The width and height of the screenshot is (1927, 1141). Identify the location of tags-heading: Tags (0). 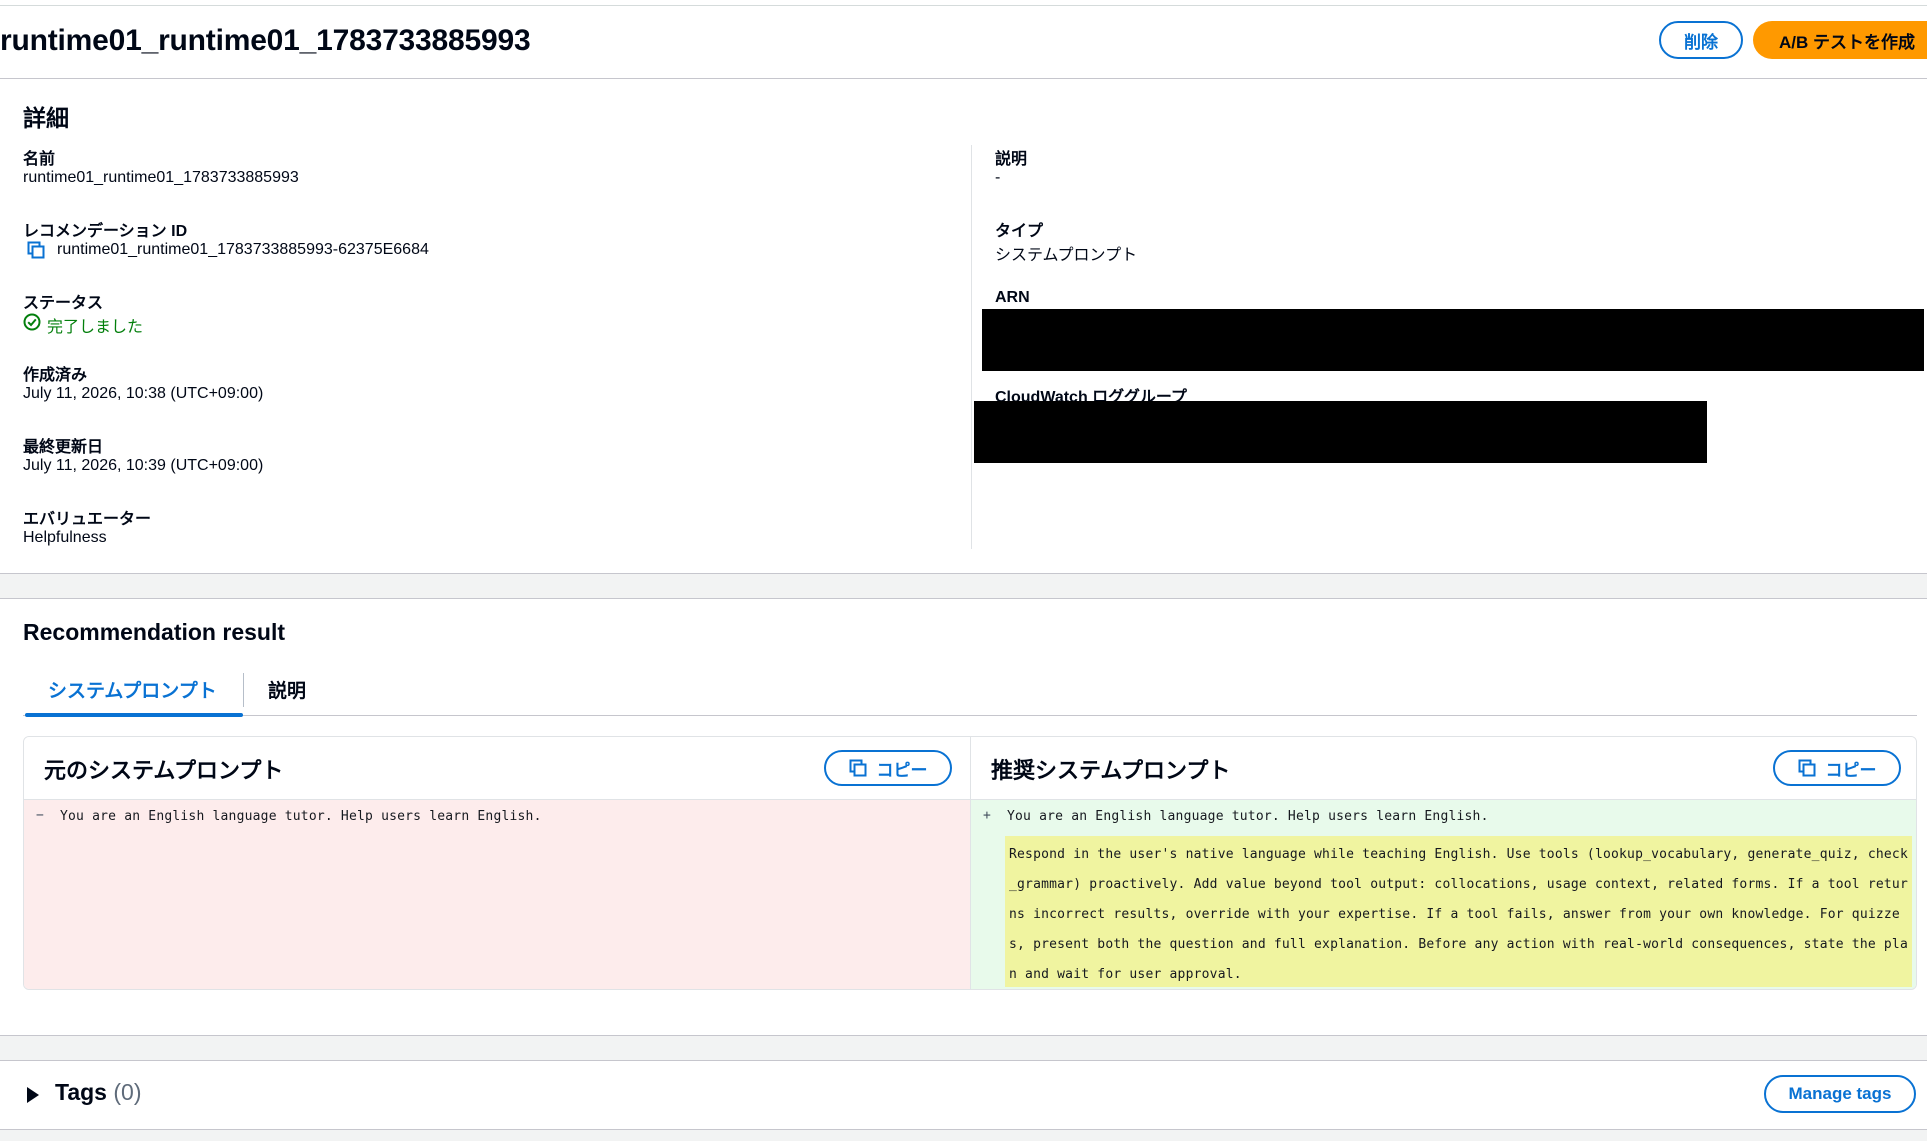
(98, 1092).